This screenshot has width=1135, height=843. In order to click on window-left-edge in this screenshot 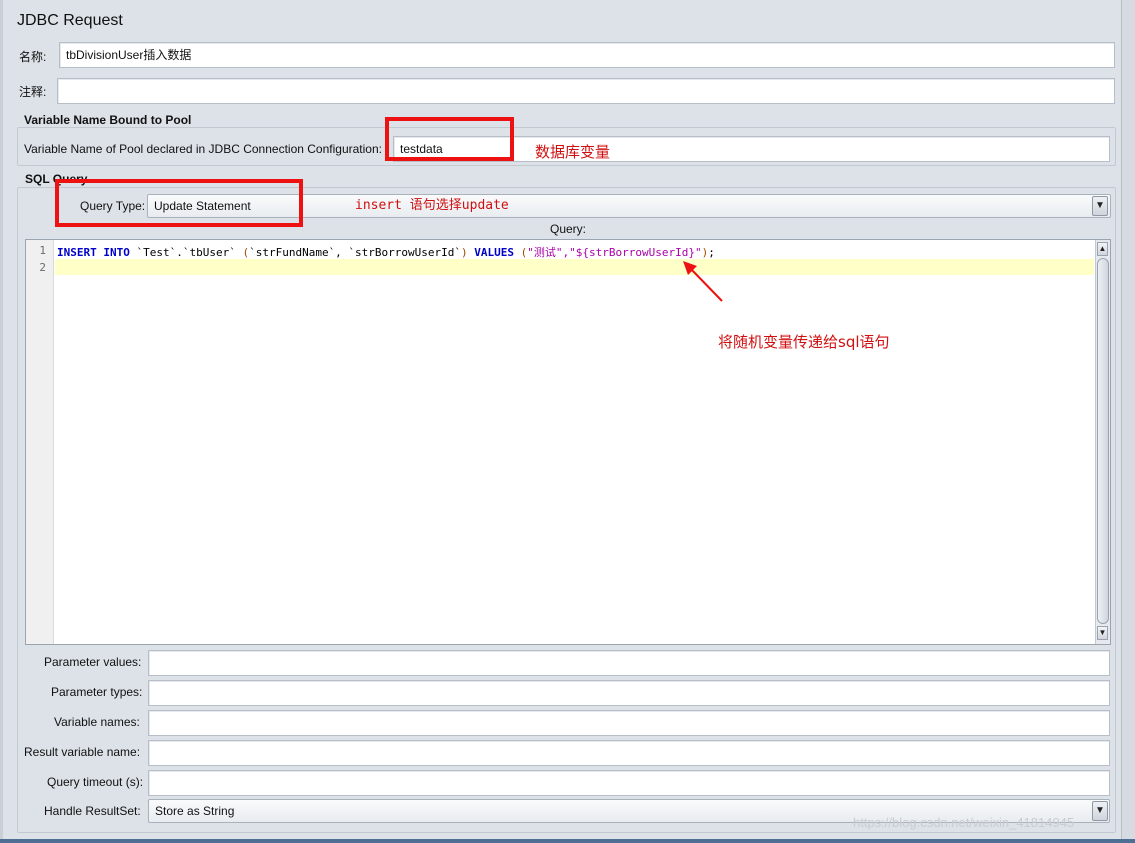, I will do `click(1, 421)`.